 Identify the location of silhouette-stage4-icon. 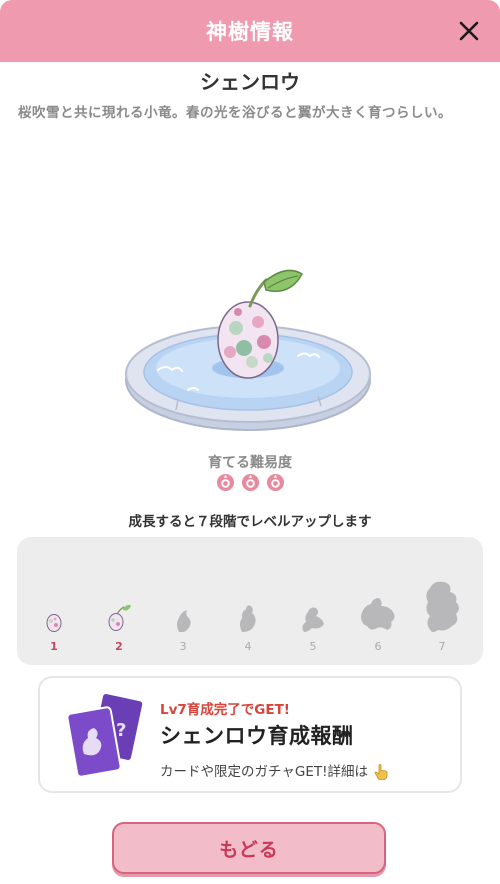
(248, 618).